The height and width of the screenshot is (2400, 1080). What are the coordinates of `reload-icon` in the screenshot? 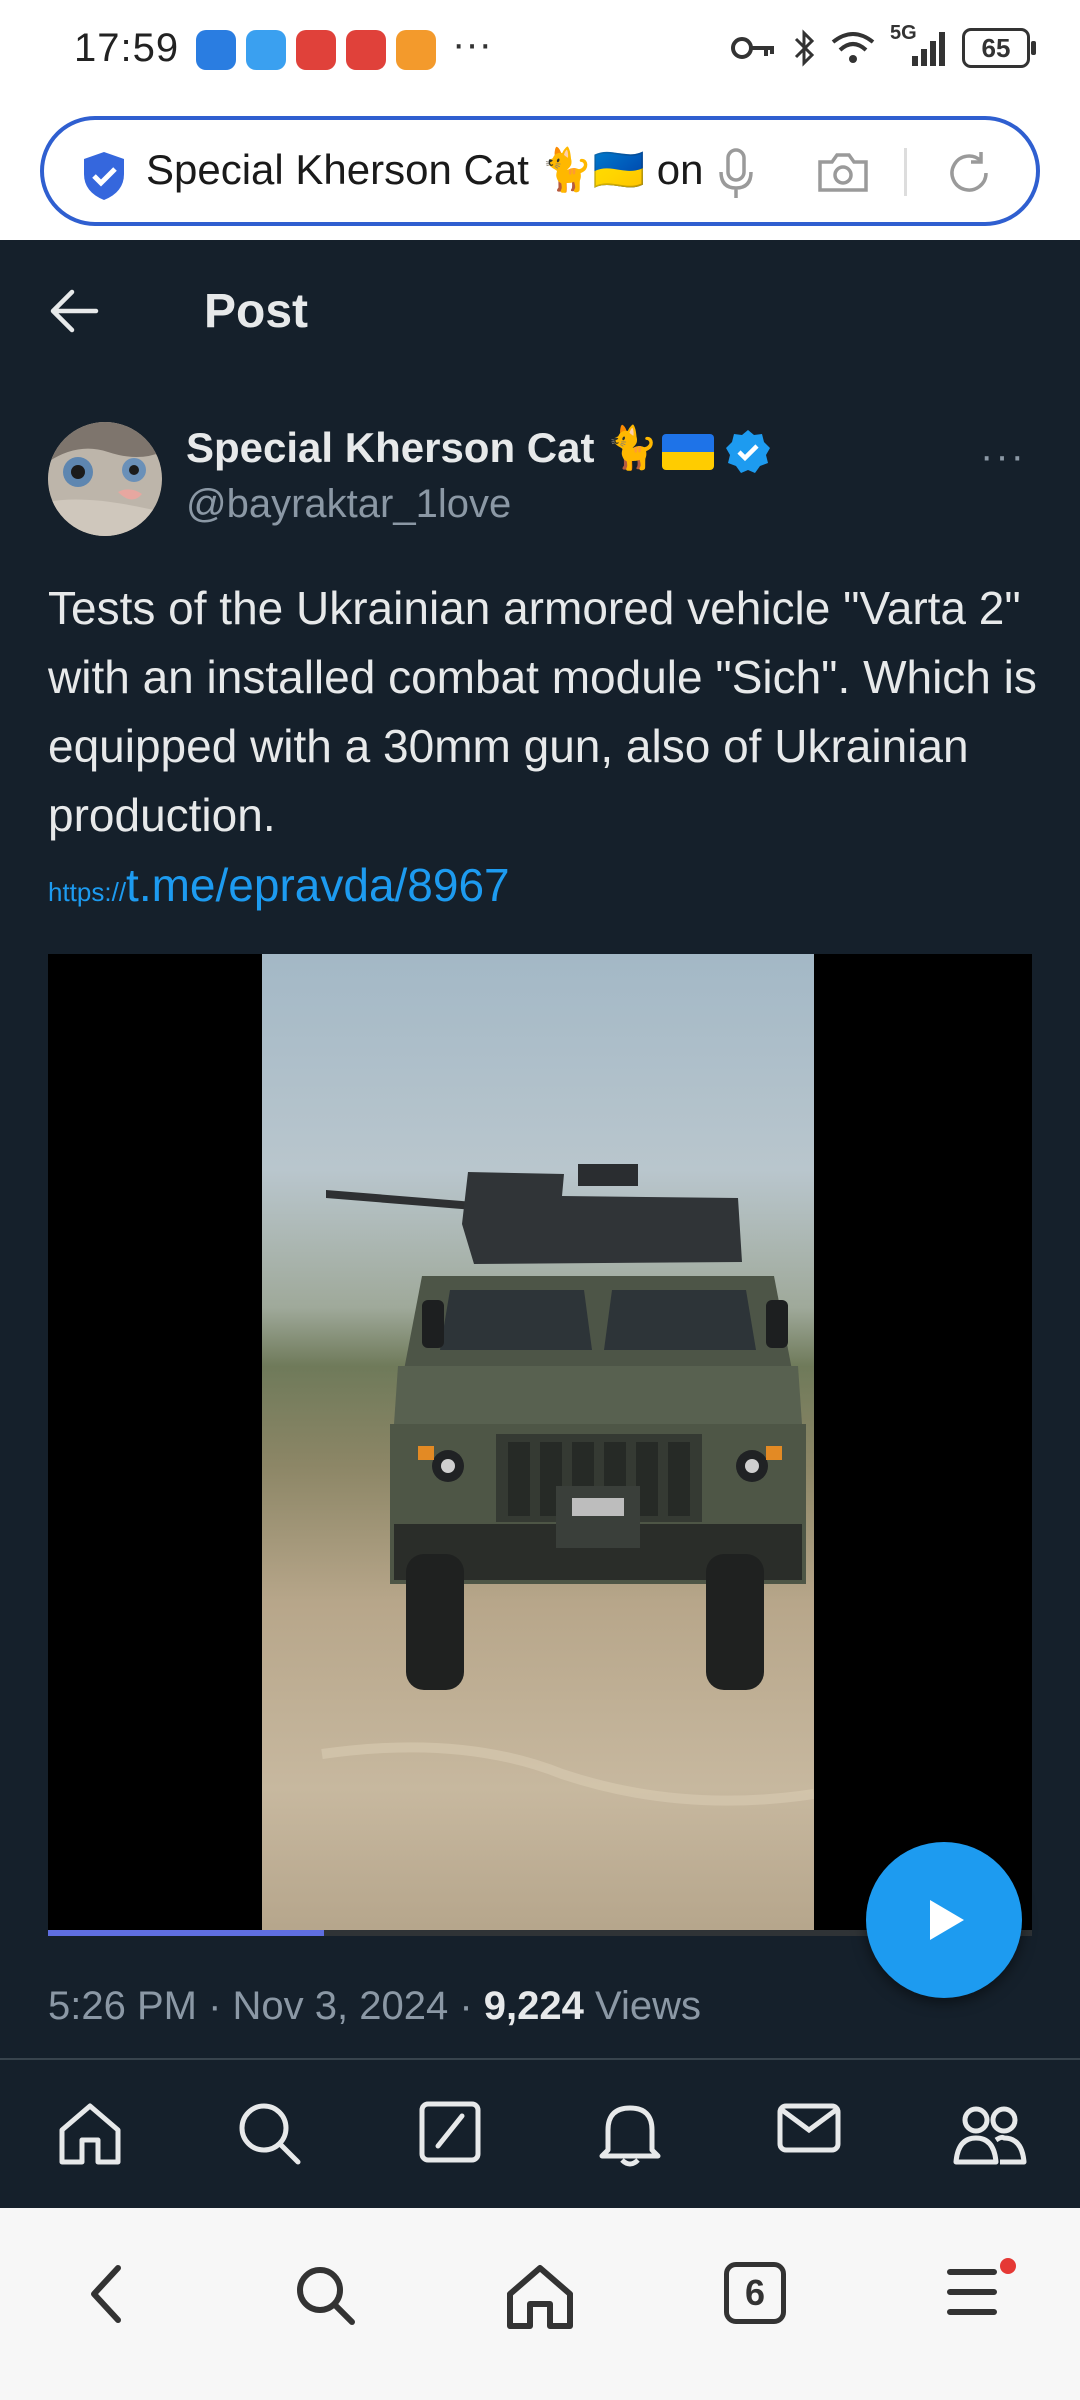 It's located at (969, 173).